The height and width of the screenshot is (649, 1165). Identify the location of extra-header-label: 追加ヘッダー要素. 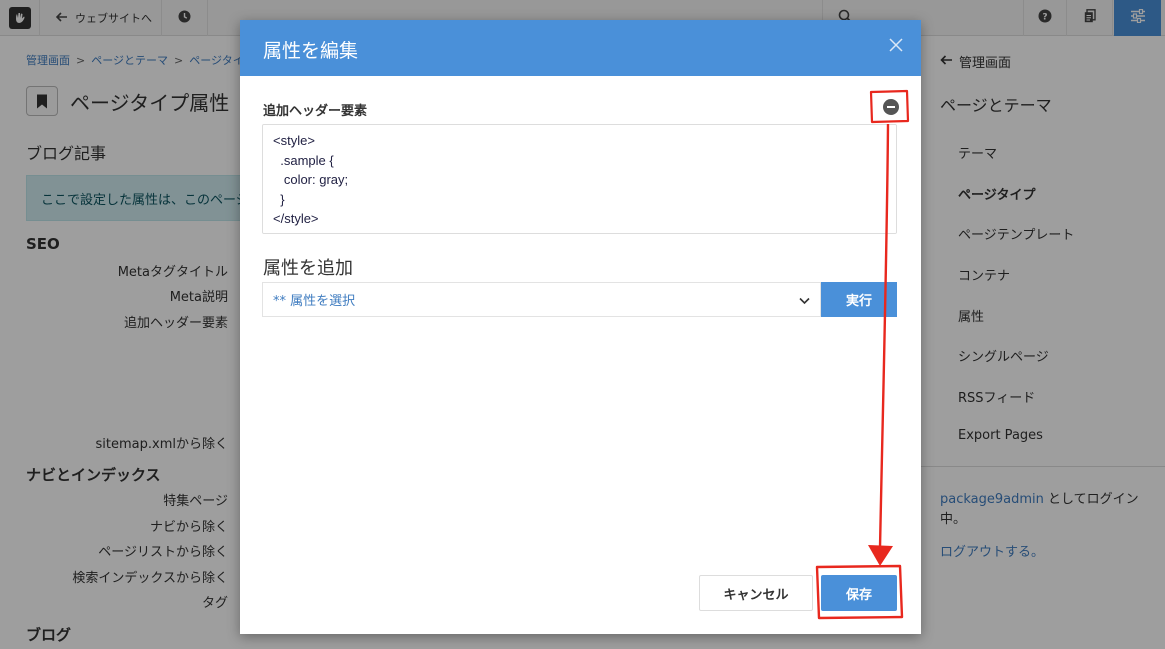
(315, 111).